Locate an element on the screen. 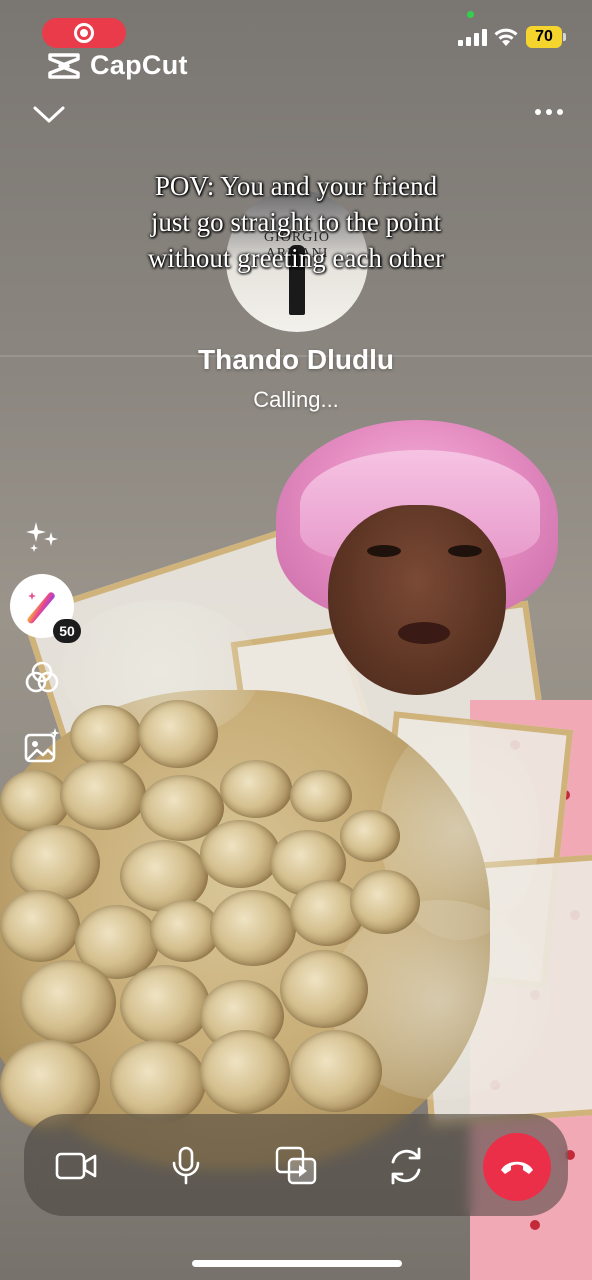 This screenshot has height=1280, width=592. magic-wand-icon is located at coordinates (41, 608).